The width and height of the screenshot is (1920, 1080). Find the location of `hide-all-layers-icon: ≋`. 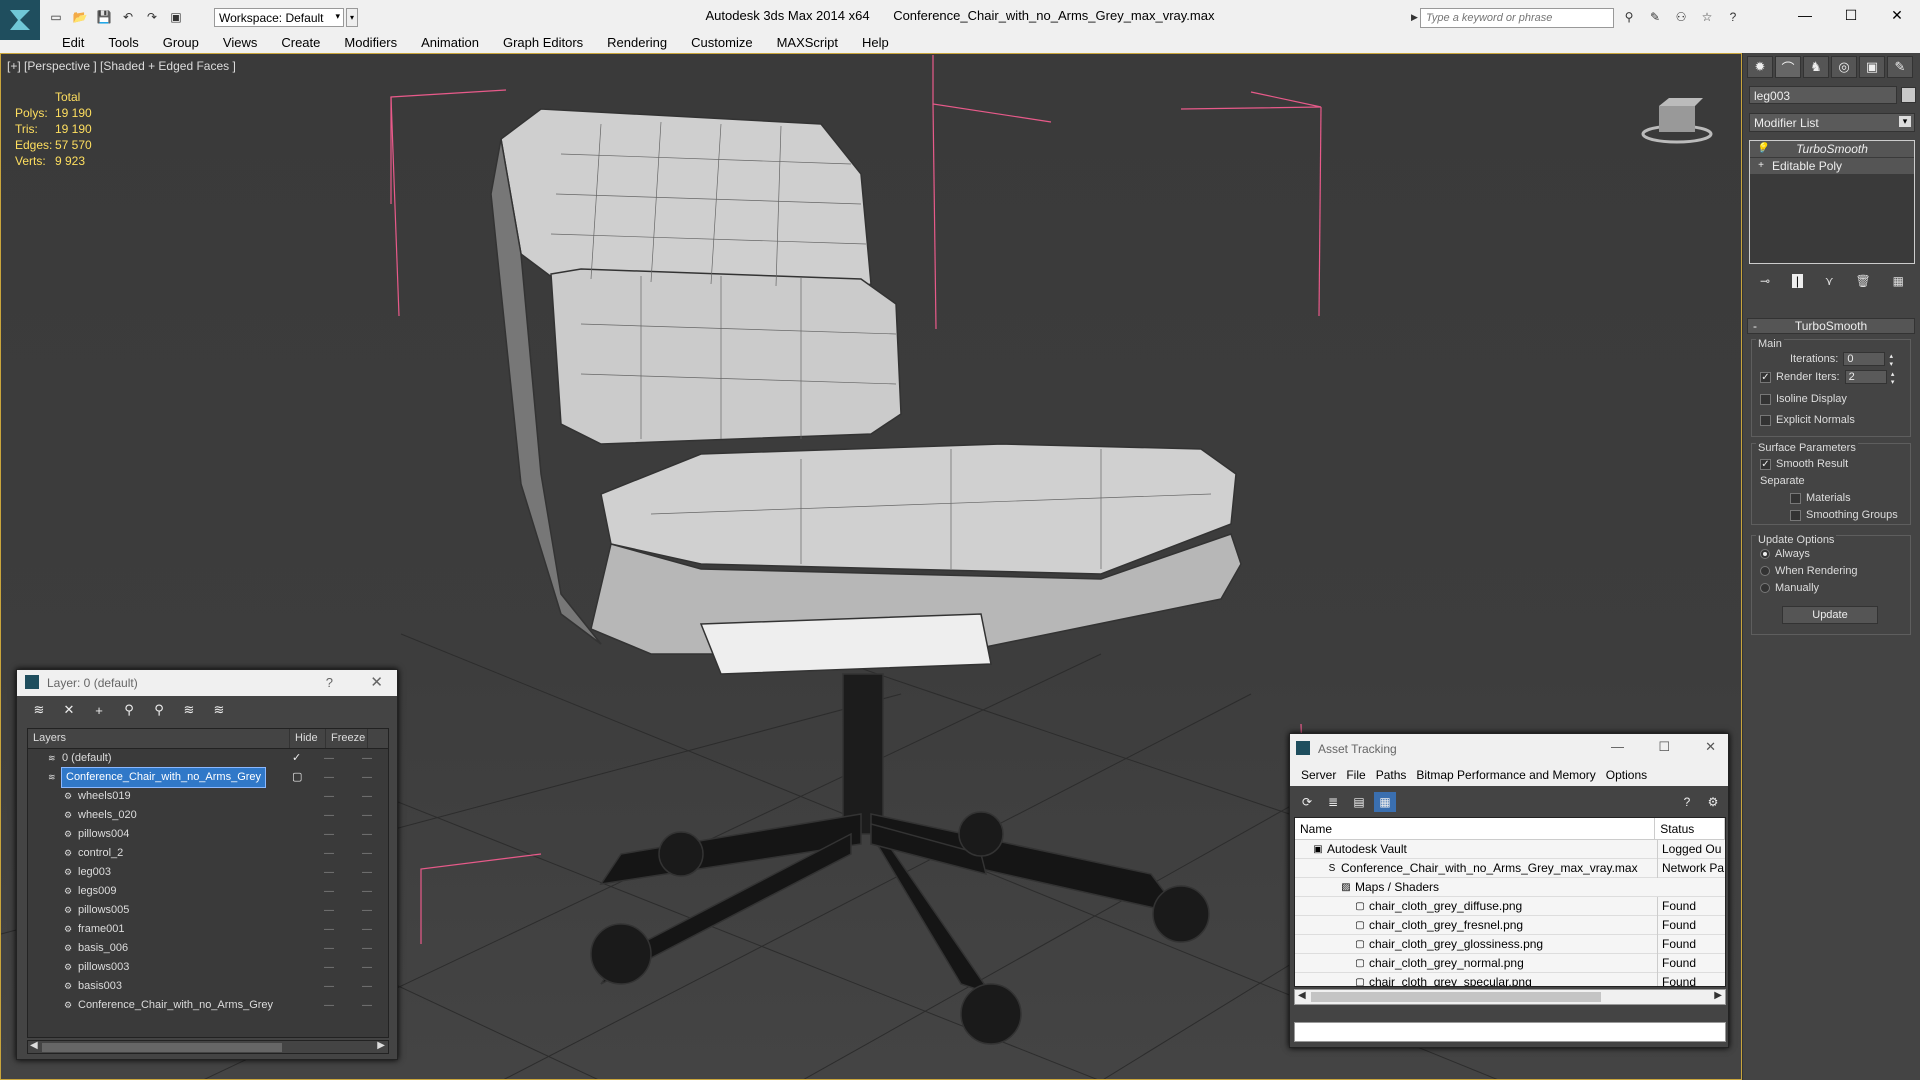

hide-all-layers-icon: ≋ is located at coordinates (189, 710).